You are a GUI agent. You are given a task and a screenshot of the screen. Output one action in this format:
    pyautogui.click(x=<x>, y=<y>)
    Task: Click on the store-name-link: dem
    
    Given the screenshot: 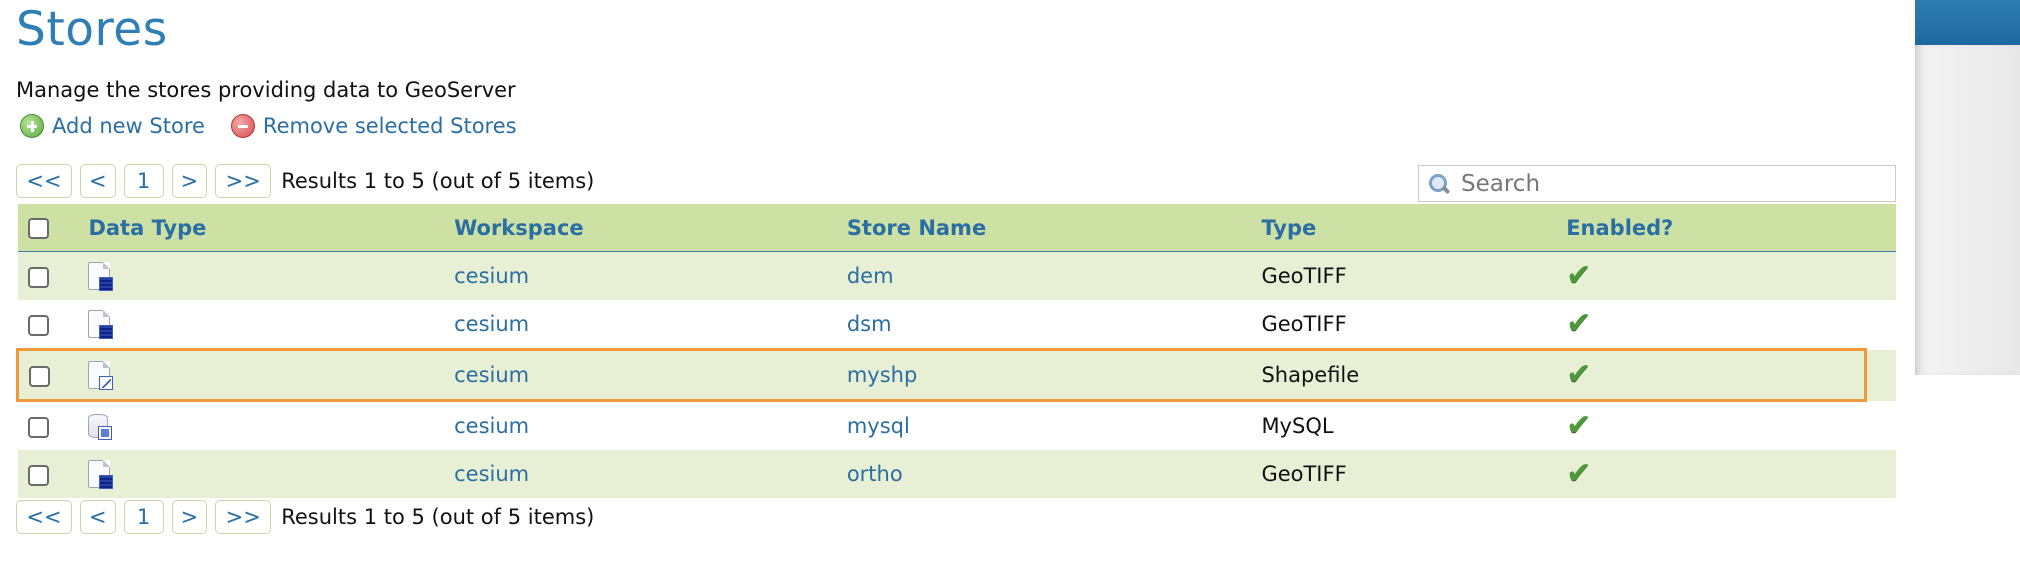 What is the action you would take?
    pyautogui.click(x=870, y=276)
    